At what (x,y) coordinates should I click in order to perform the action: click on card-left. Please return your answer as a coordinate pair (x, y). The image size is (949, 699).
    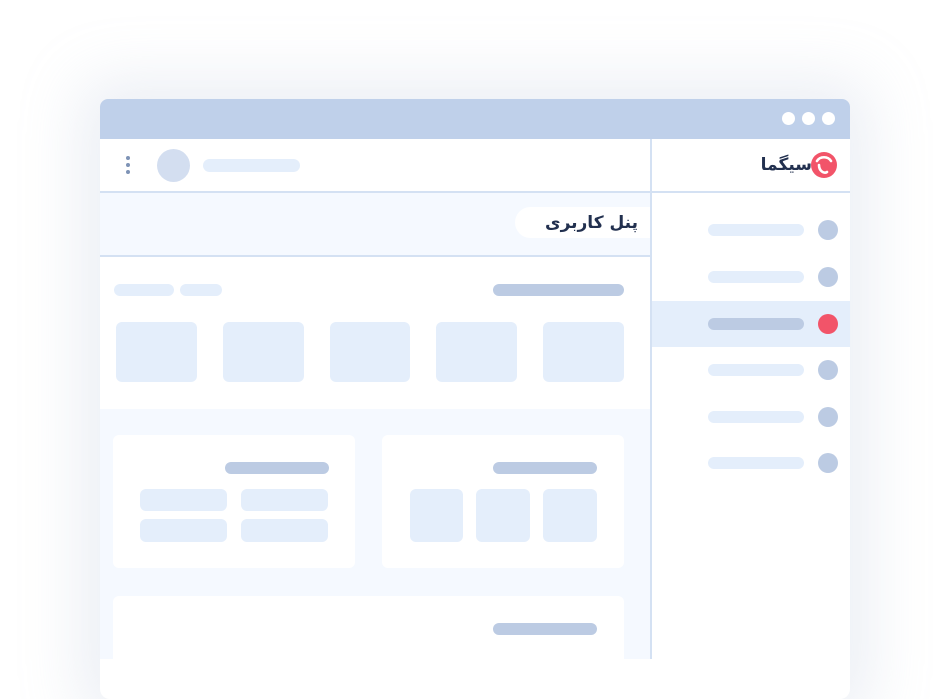
    Looking at the image, I should click on (234, 501).